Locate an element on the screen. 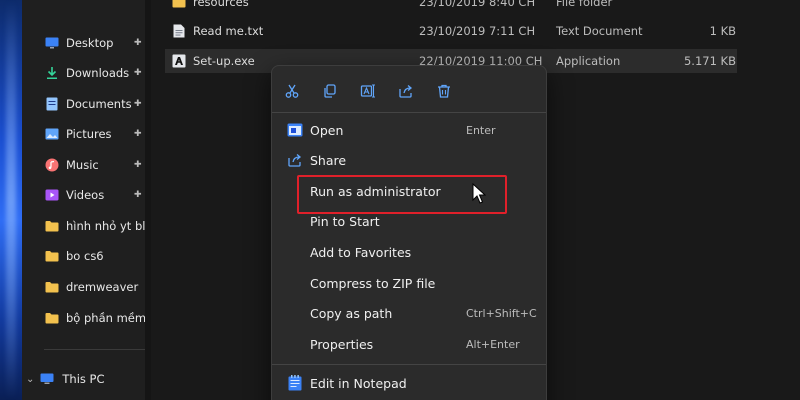 This screenshot has width=800, height=400. file-size: 5.171 KB is located at coordinates (709, 61).